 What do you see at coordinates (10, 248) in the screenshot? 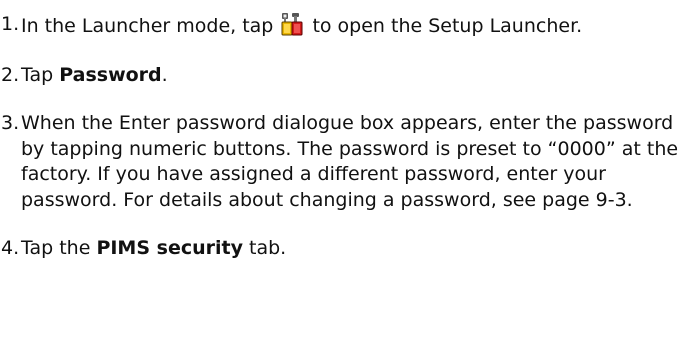
I see `step-number: 4.` at bounding box center [10, 248].